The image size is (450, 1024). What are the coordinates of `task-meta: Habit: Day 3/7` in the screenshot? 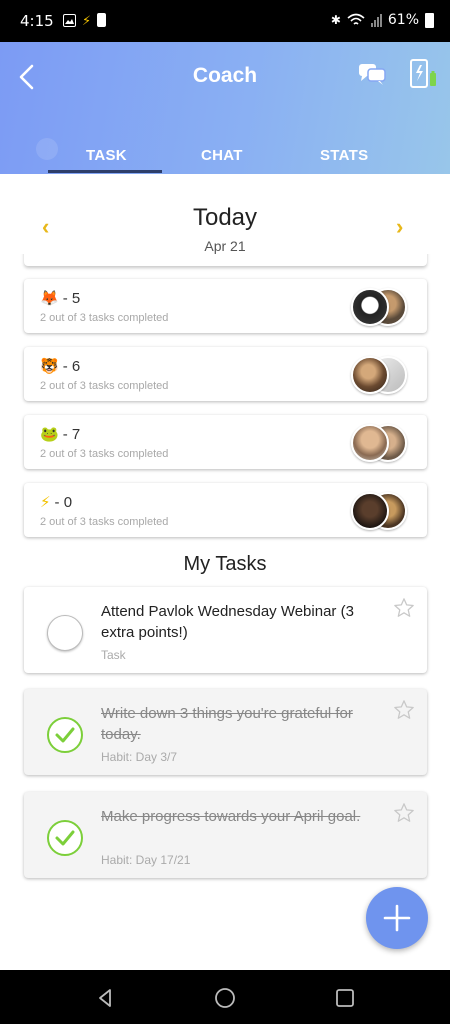 It's located at (139, 757).